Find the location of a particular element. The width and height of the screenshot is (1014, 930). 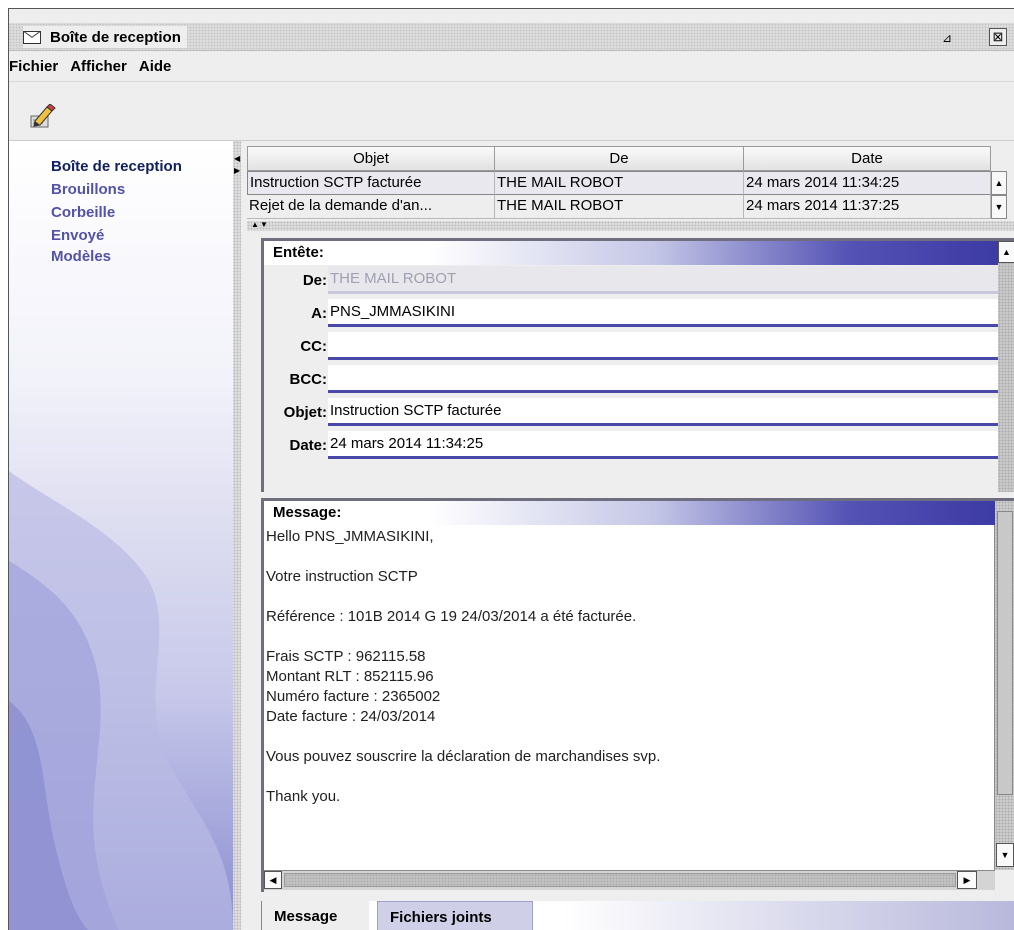

column-header-date: Date is located at coordinates (867, 158).